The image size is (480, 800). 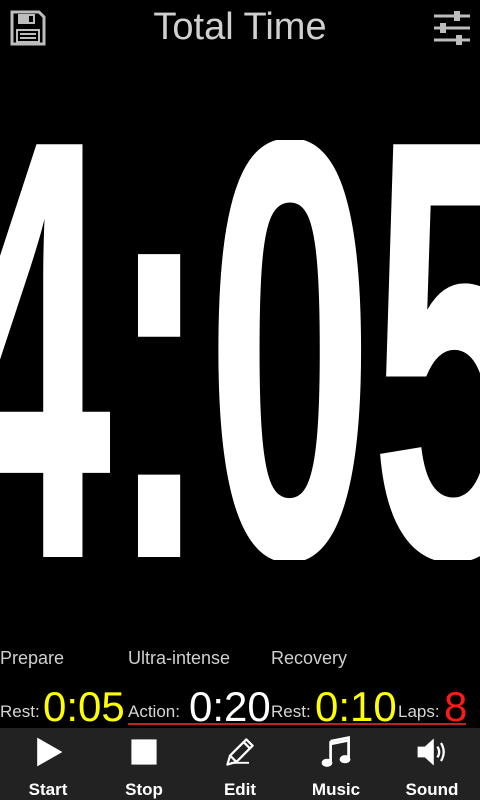 I want to click on start-button: Start, so click(x=48, y=764).